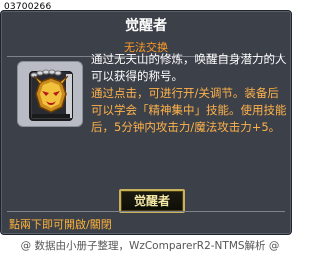  What do you see at coordinates (152, 201) in the screenshot?
I see `title-toggle-button: 觉醒者` at bounding box center [152, 201].